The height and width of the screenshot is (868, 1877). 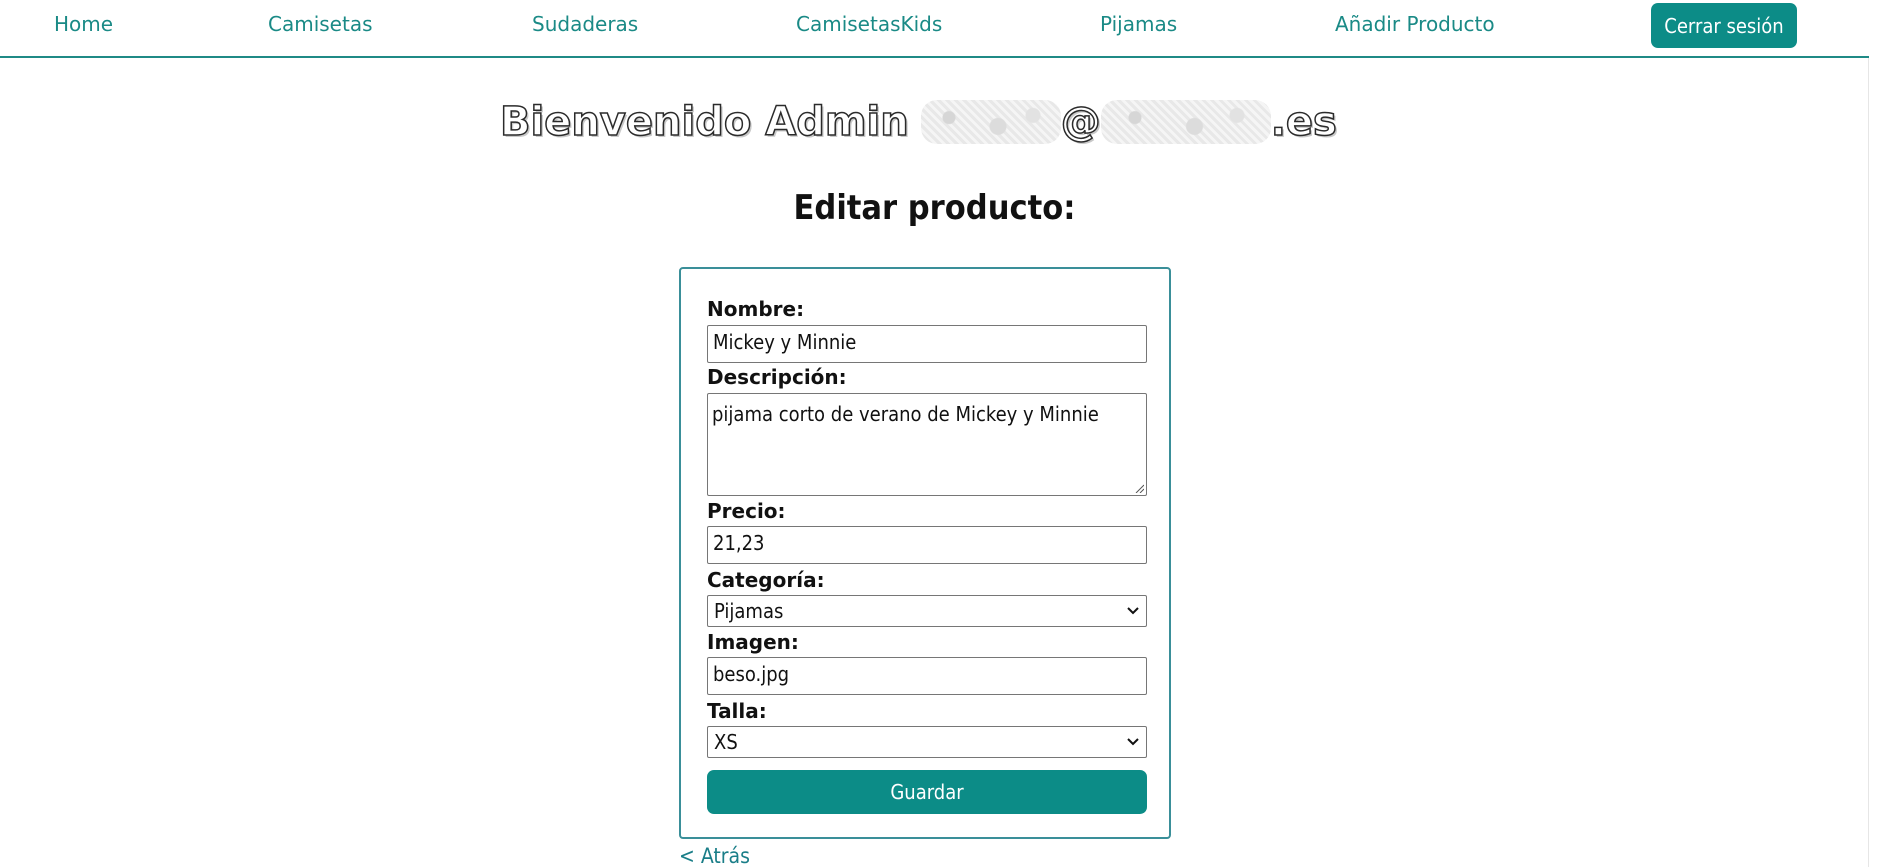 What do you see at coordinates (927, 676) in the screenshot?
I see `image-input: beso.jpg` at bounding box center [927, 676].